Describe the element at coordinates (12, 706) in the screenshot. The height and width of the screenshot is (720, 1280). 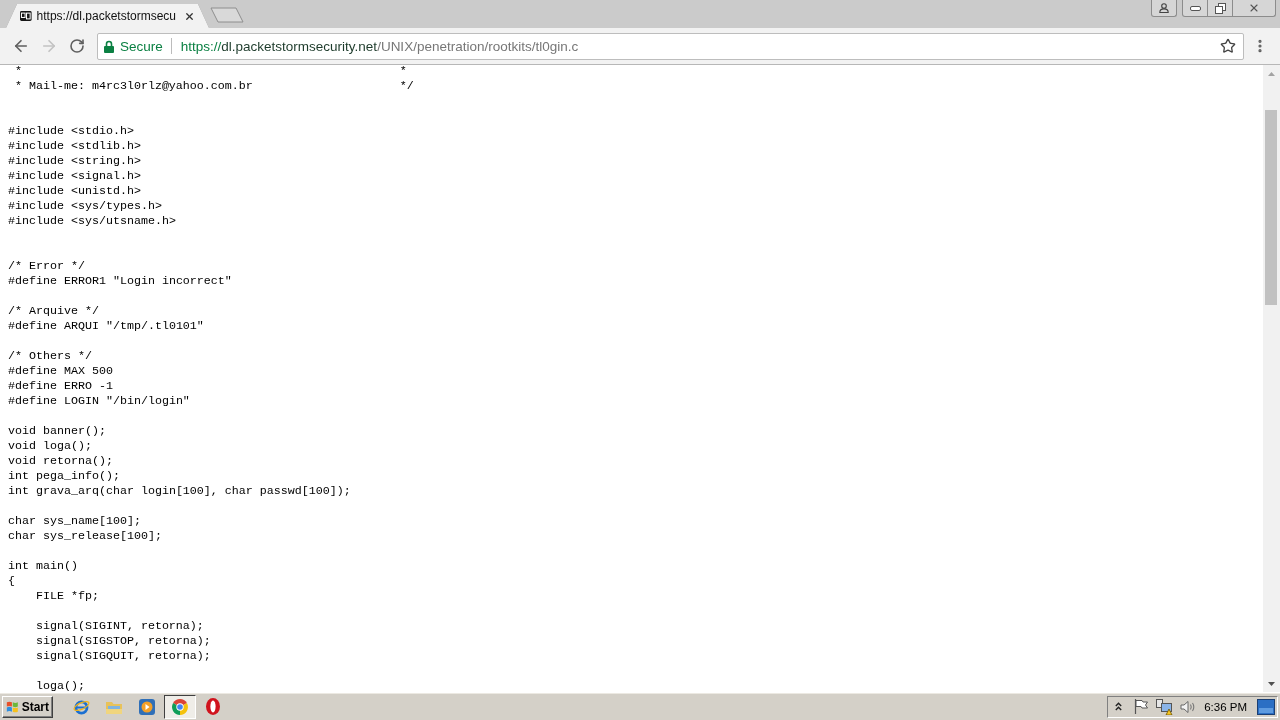
I see `windows-flag-icon` at that location.